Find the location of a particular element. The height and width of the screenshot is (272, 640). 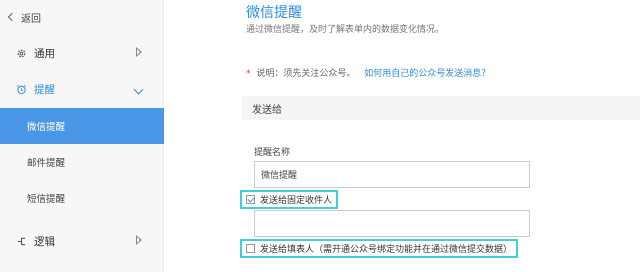

alarm-icon is located at coordinates (21, 89).